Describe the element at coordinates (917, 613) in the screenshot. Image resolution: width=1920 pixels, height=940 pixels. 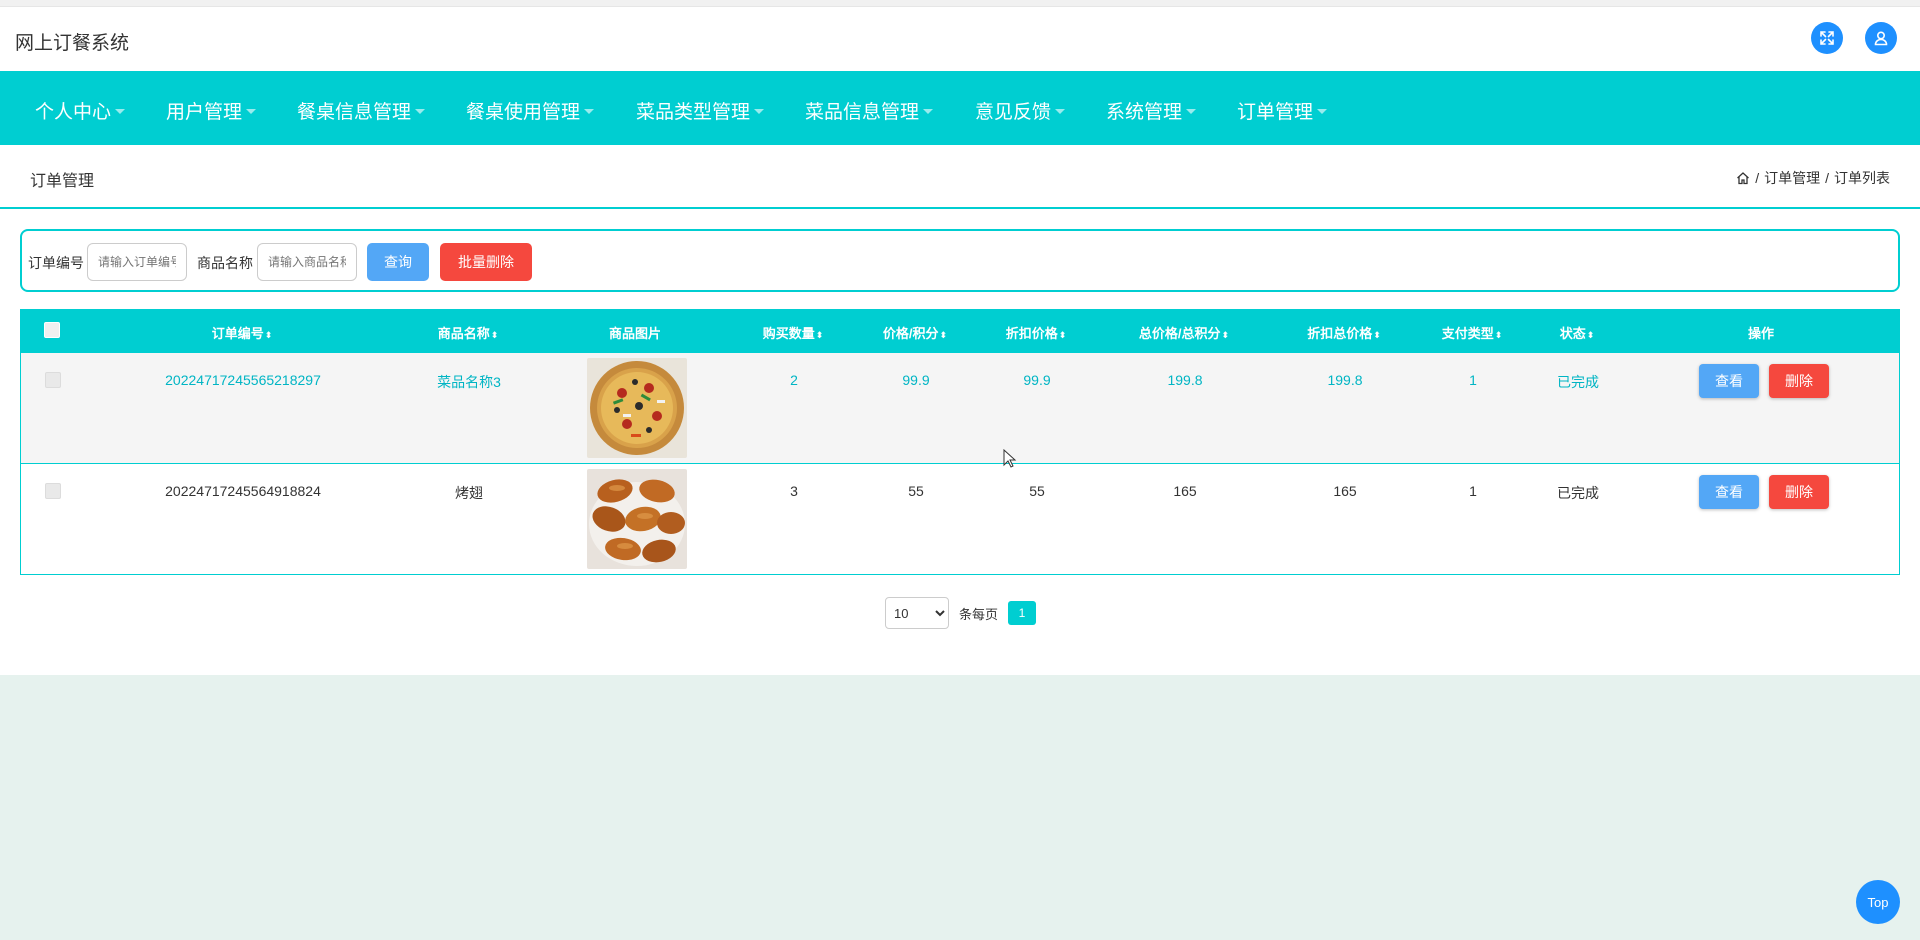
I see `page-size-select: 10` at that location.